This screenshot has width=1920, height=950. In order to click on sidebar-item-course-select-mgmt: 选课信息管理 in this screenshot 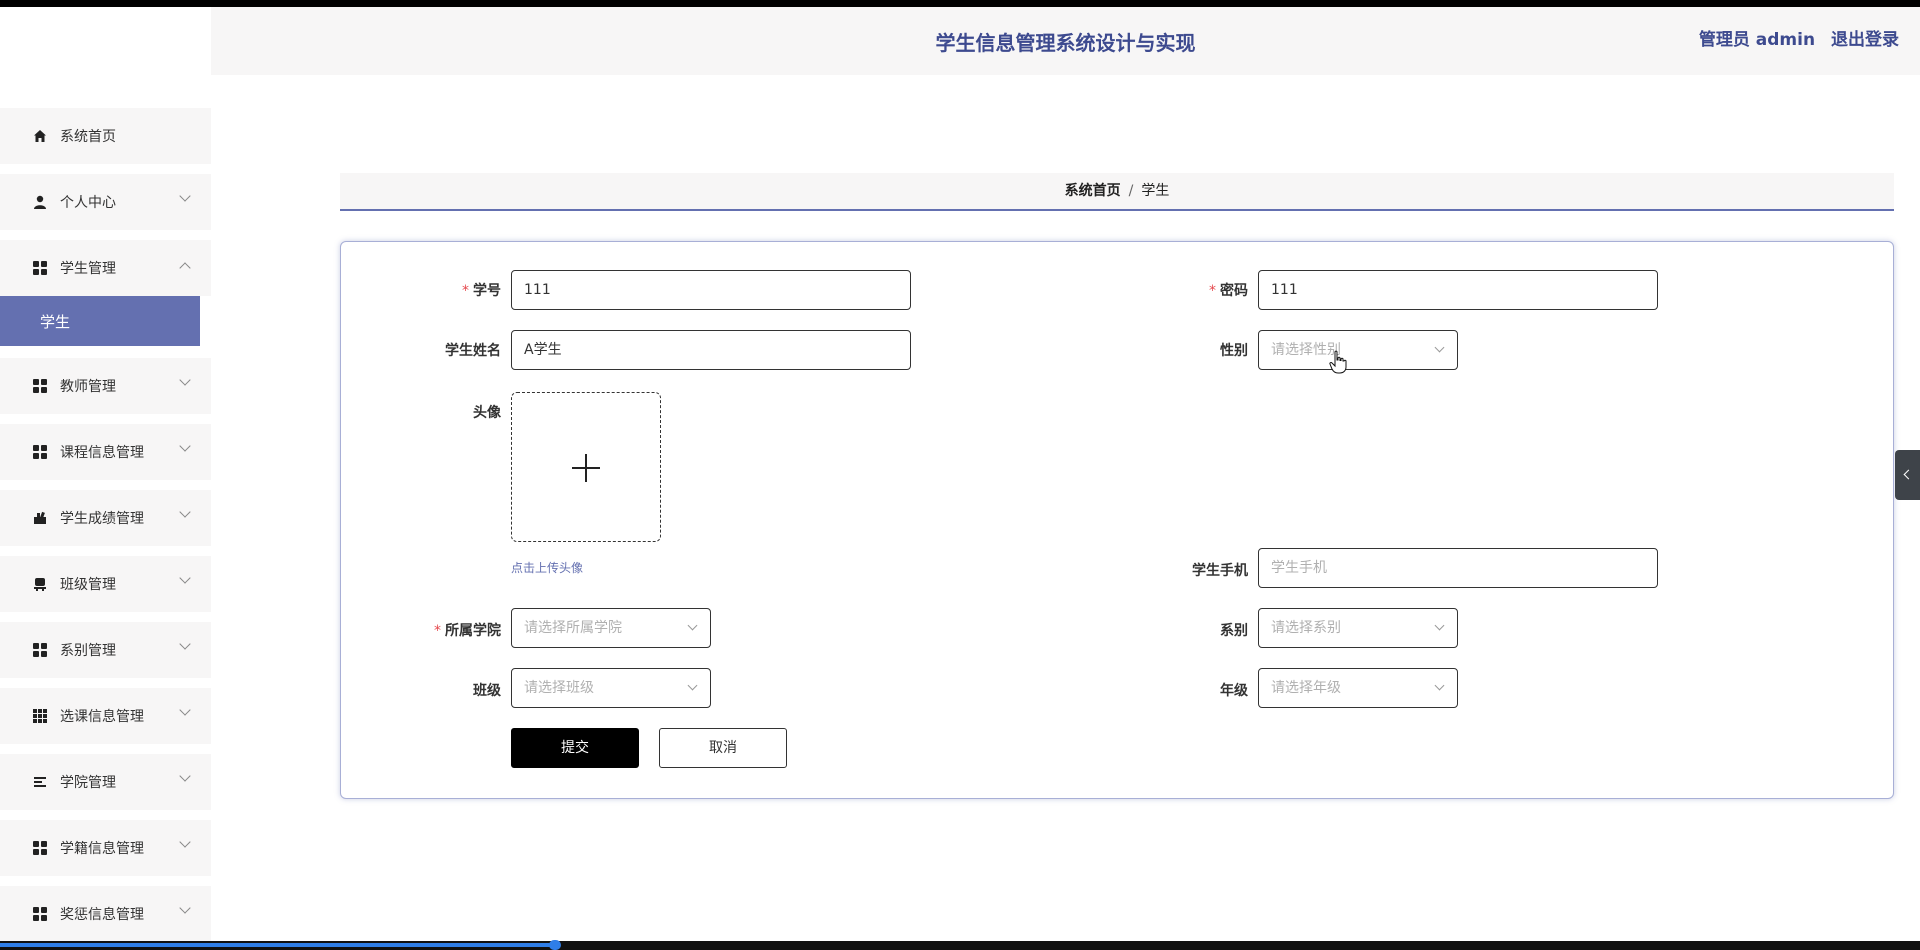, I will do `click(105, 716)`.